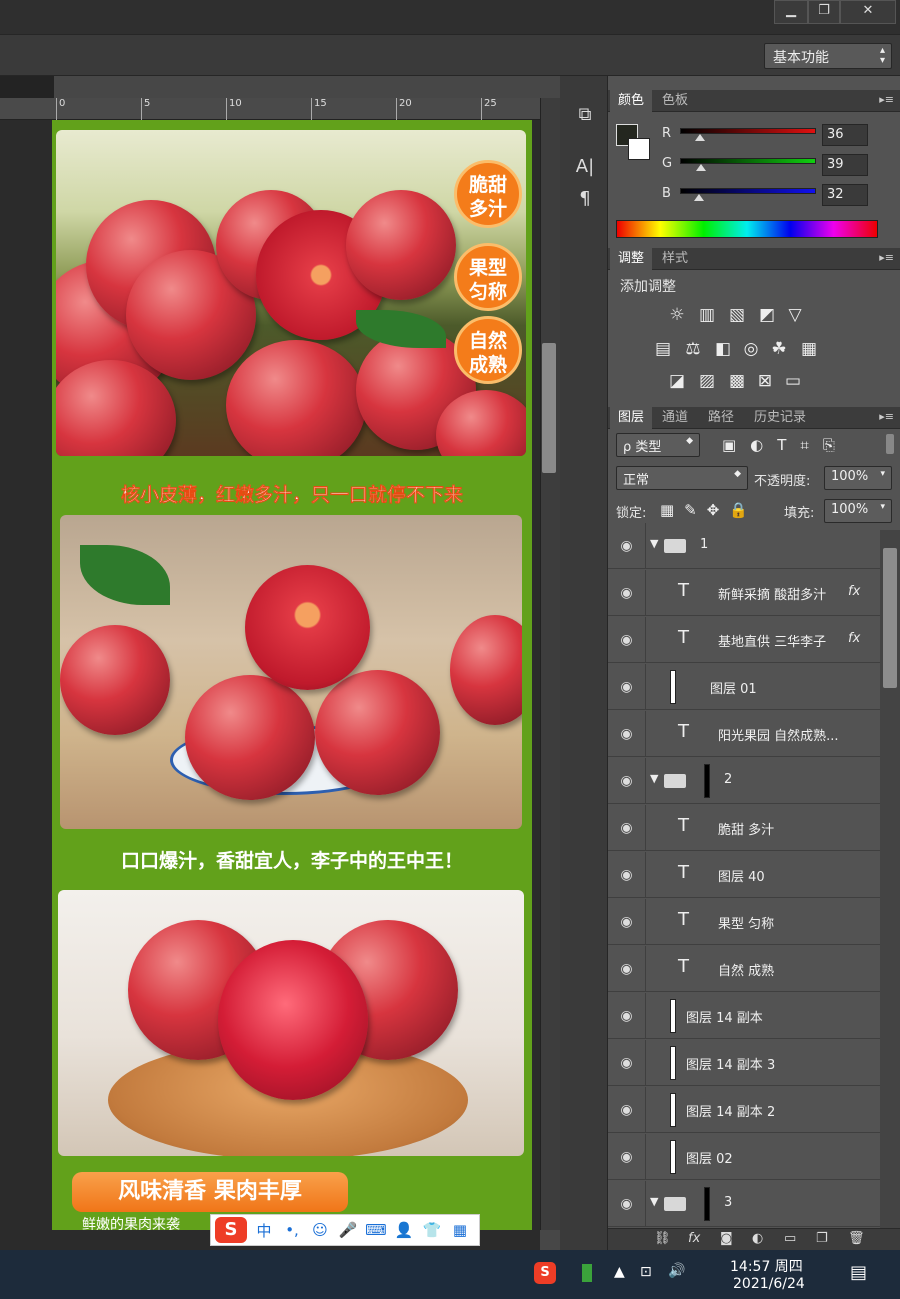 The height and width of the screenshot is (1299, 900). I want to click on exposure-icon: ◩, so click(767, 315).